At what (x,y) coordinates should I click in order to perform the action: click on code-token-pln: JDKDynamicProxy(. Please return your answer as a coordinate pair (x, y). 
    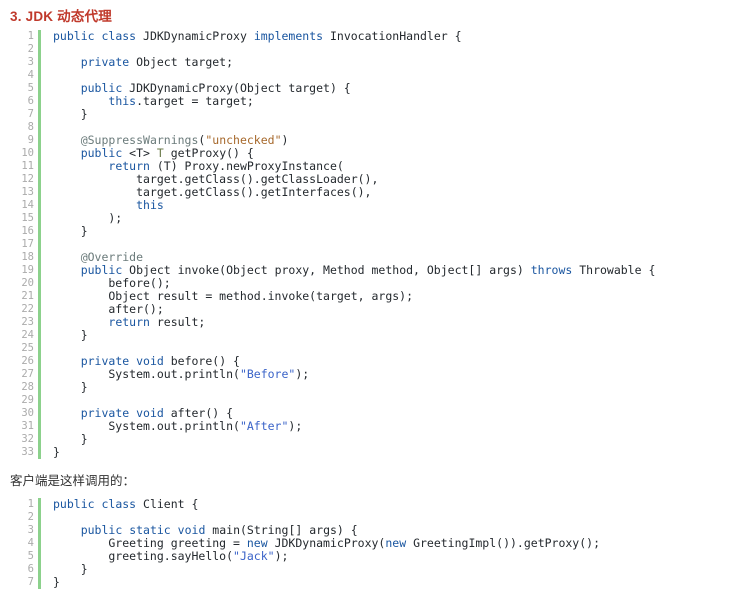
    Looking at the image, I should click on (326, 543).